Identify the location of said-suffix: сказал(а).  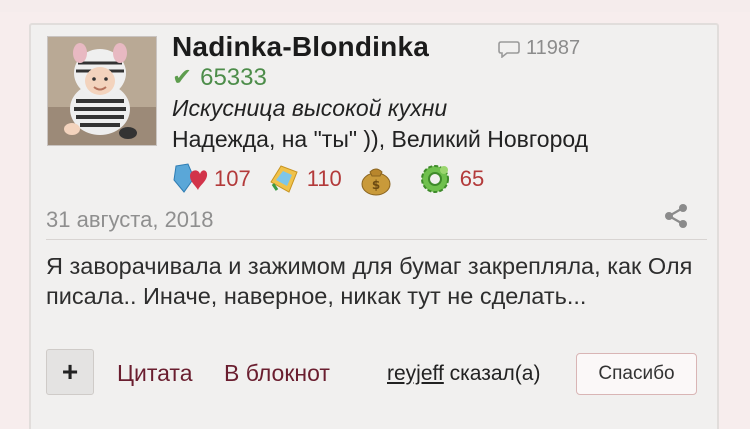
(492, 373).